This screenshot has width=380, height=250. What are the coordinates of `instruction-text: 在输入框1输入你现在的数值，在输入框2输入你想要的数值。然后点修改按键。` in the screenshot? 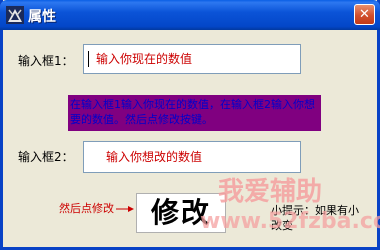 It's located at (192, 112).